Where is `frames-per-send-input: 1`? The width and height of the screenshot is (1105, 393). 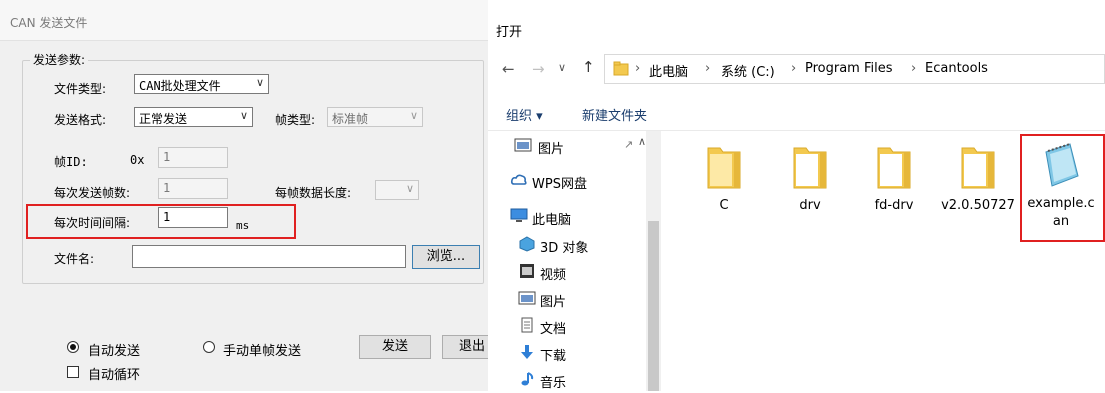 frames-per-send-input: 1 is located at coordinates (193, 188).